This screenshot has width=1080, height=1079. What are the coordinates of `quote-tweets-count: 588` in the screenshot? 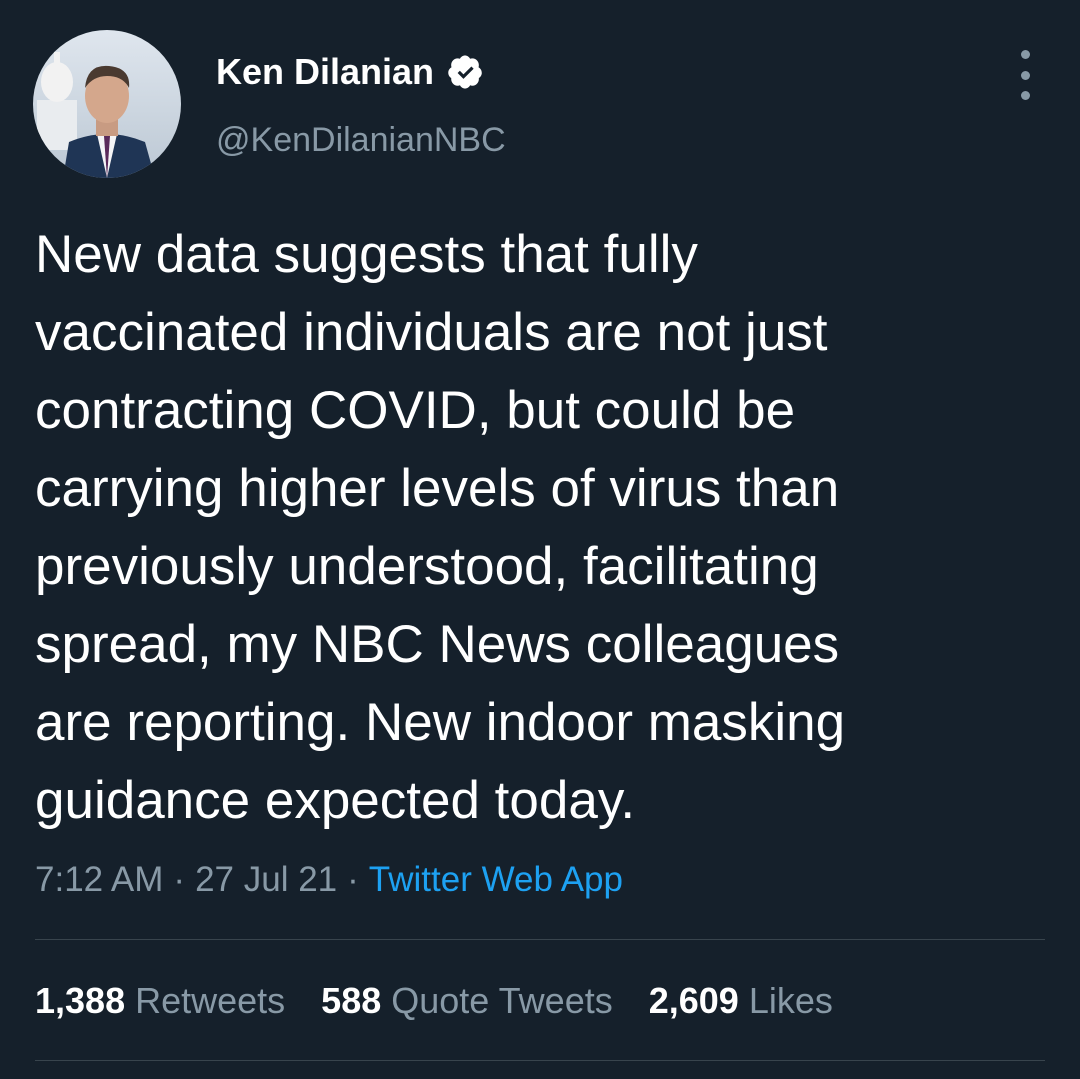 It's located at (351, 1000).